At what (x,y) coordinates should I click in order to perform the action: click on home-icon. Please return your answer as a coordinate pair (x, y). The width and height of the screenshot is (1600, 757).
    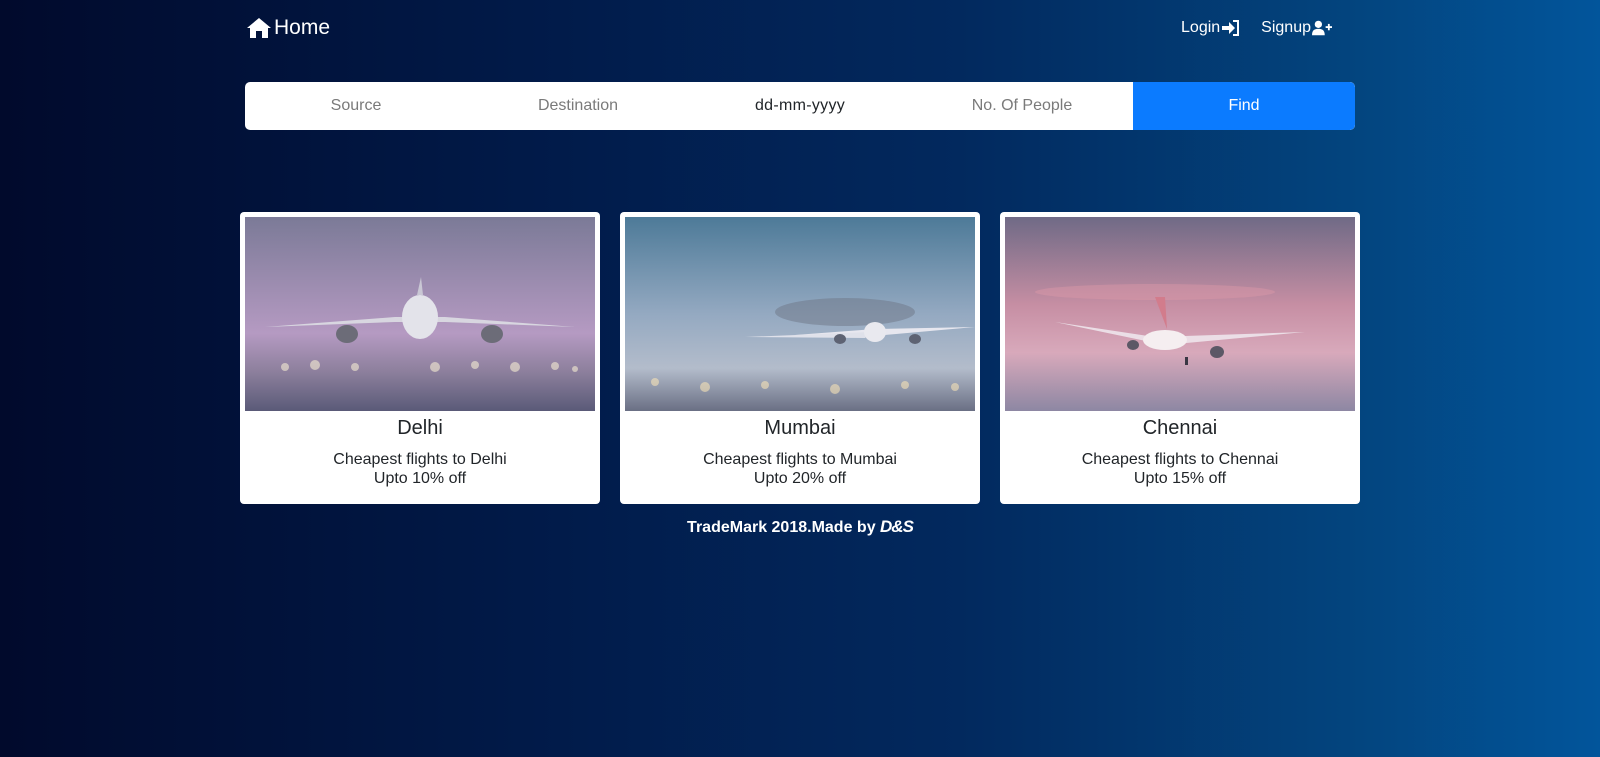
    Looking at the image, I should click on (259, 28).